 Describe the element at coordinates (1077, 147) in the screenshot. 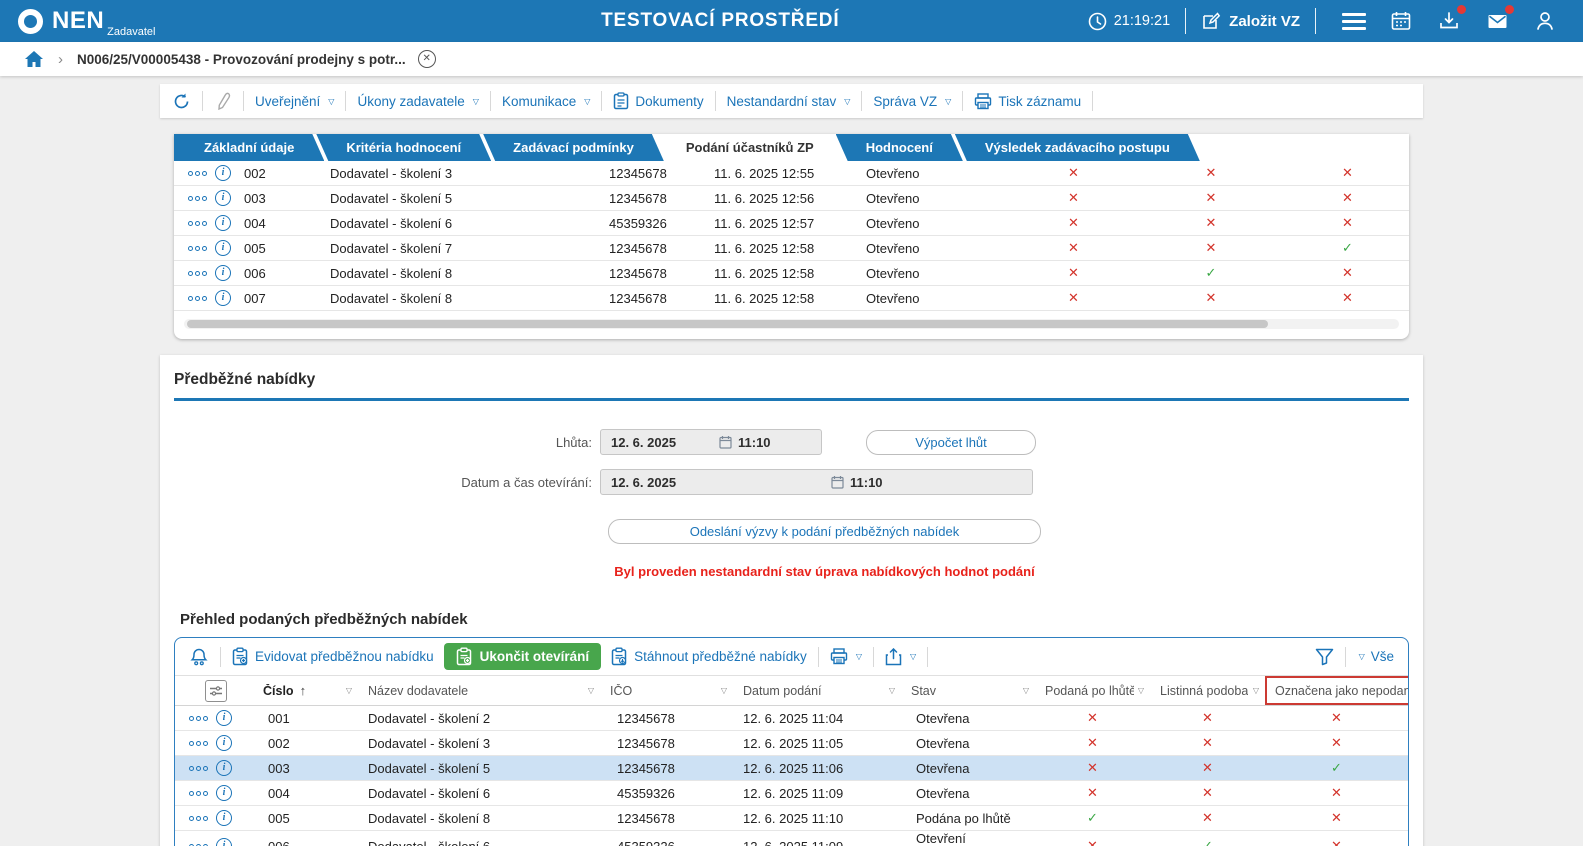

I see `tab-6: Výsledek zadávacího postupu` at that location.